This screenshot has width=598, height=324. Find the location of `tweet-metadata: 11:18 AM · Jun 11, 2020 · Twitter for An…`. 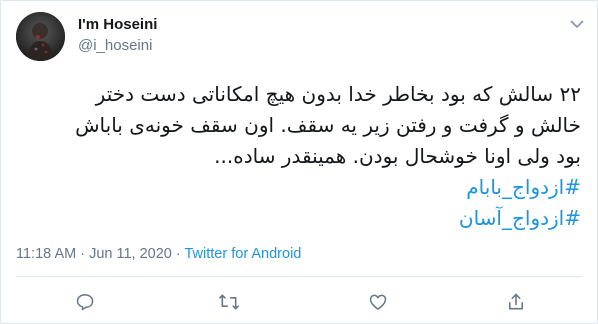

tweet-metadata: 11:18 AM · Jun 11, 2020 · Twitter for An… is located at coordinates (158, 254).